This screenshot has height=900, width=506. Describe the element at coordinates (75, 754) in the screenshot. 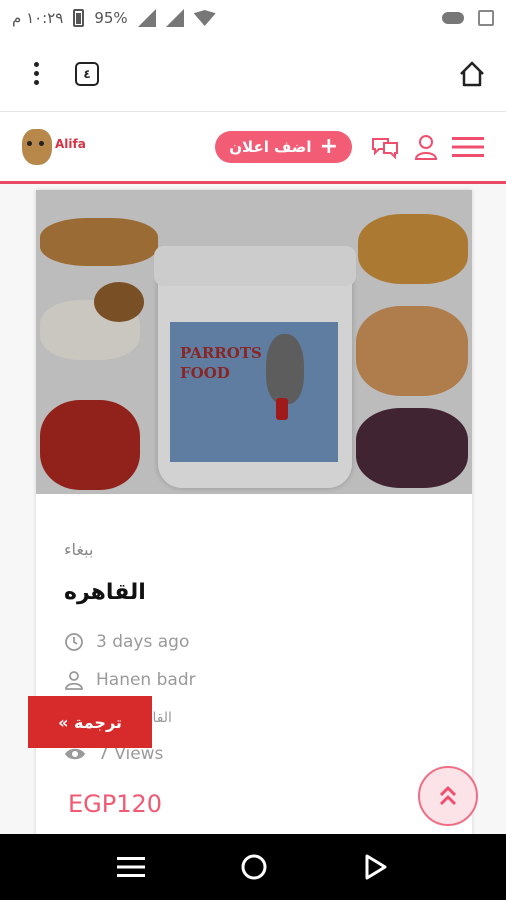

I see `eye-icon` at that location.